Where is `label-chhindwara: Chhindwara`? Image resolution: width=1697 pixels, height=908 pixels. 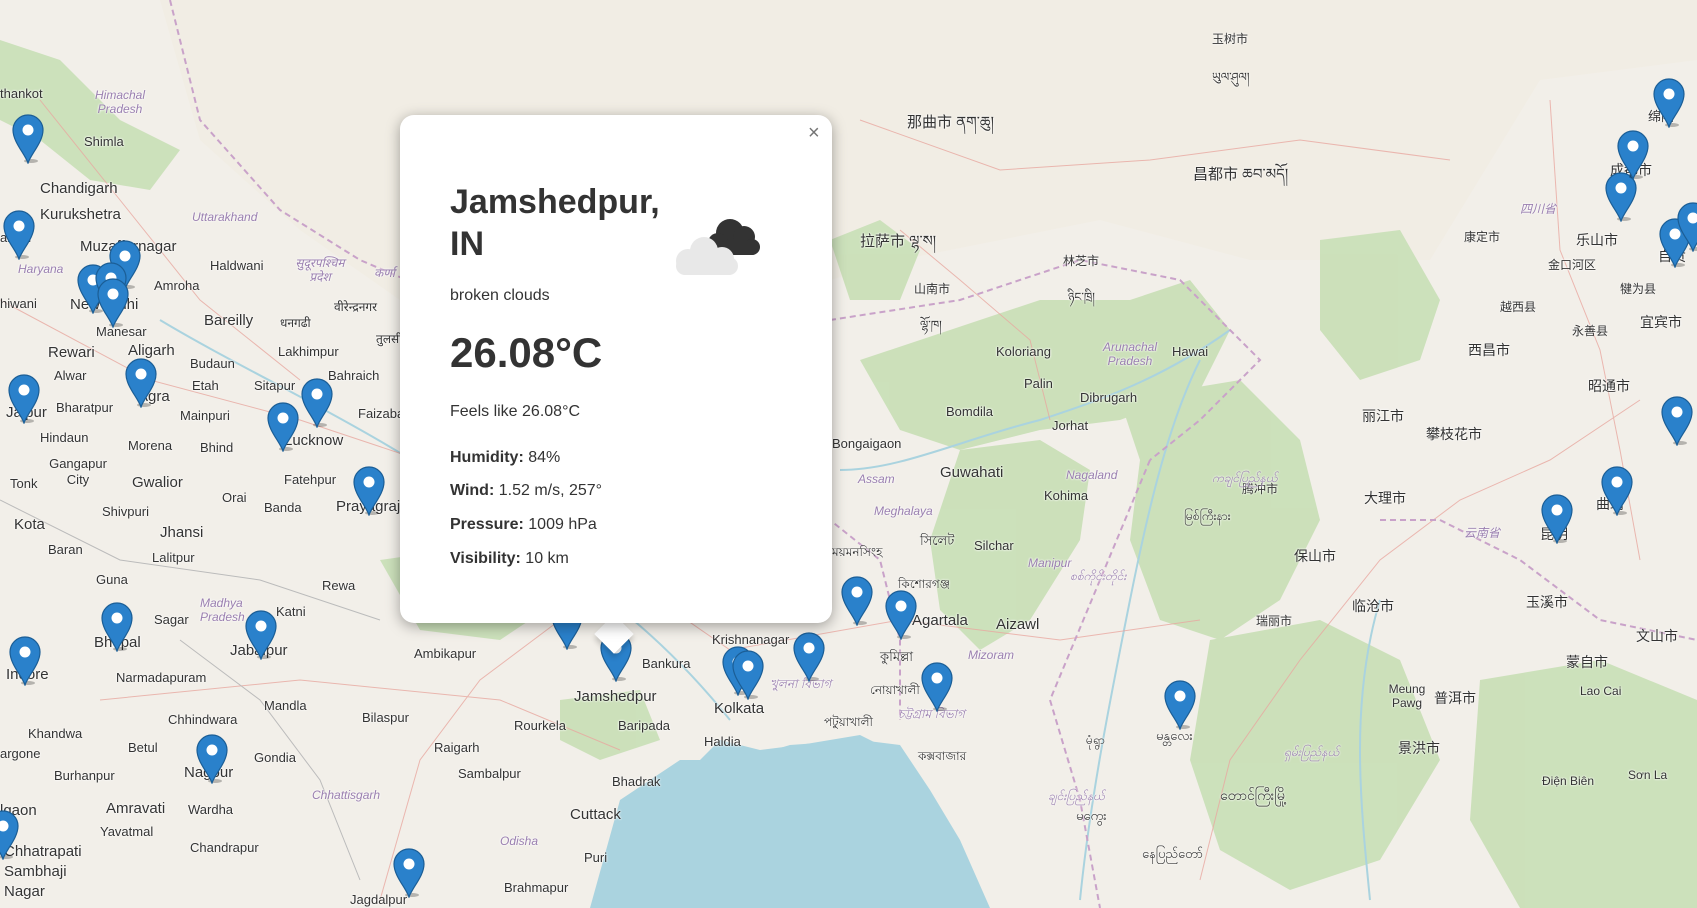
label-chhindwara: Chhindwara is located at coordinates (203, 719).